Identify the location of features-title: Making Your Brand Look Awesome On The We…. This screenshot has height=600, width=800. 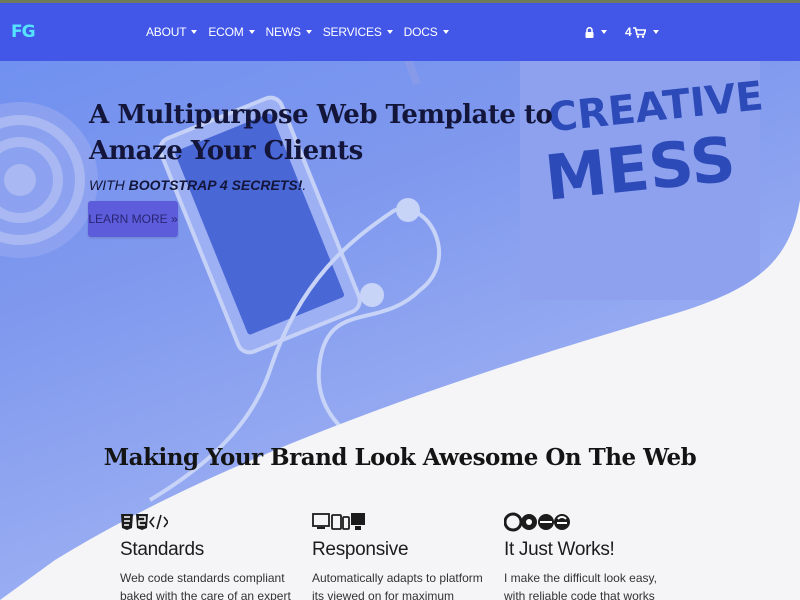
(400, 457).